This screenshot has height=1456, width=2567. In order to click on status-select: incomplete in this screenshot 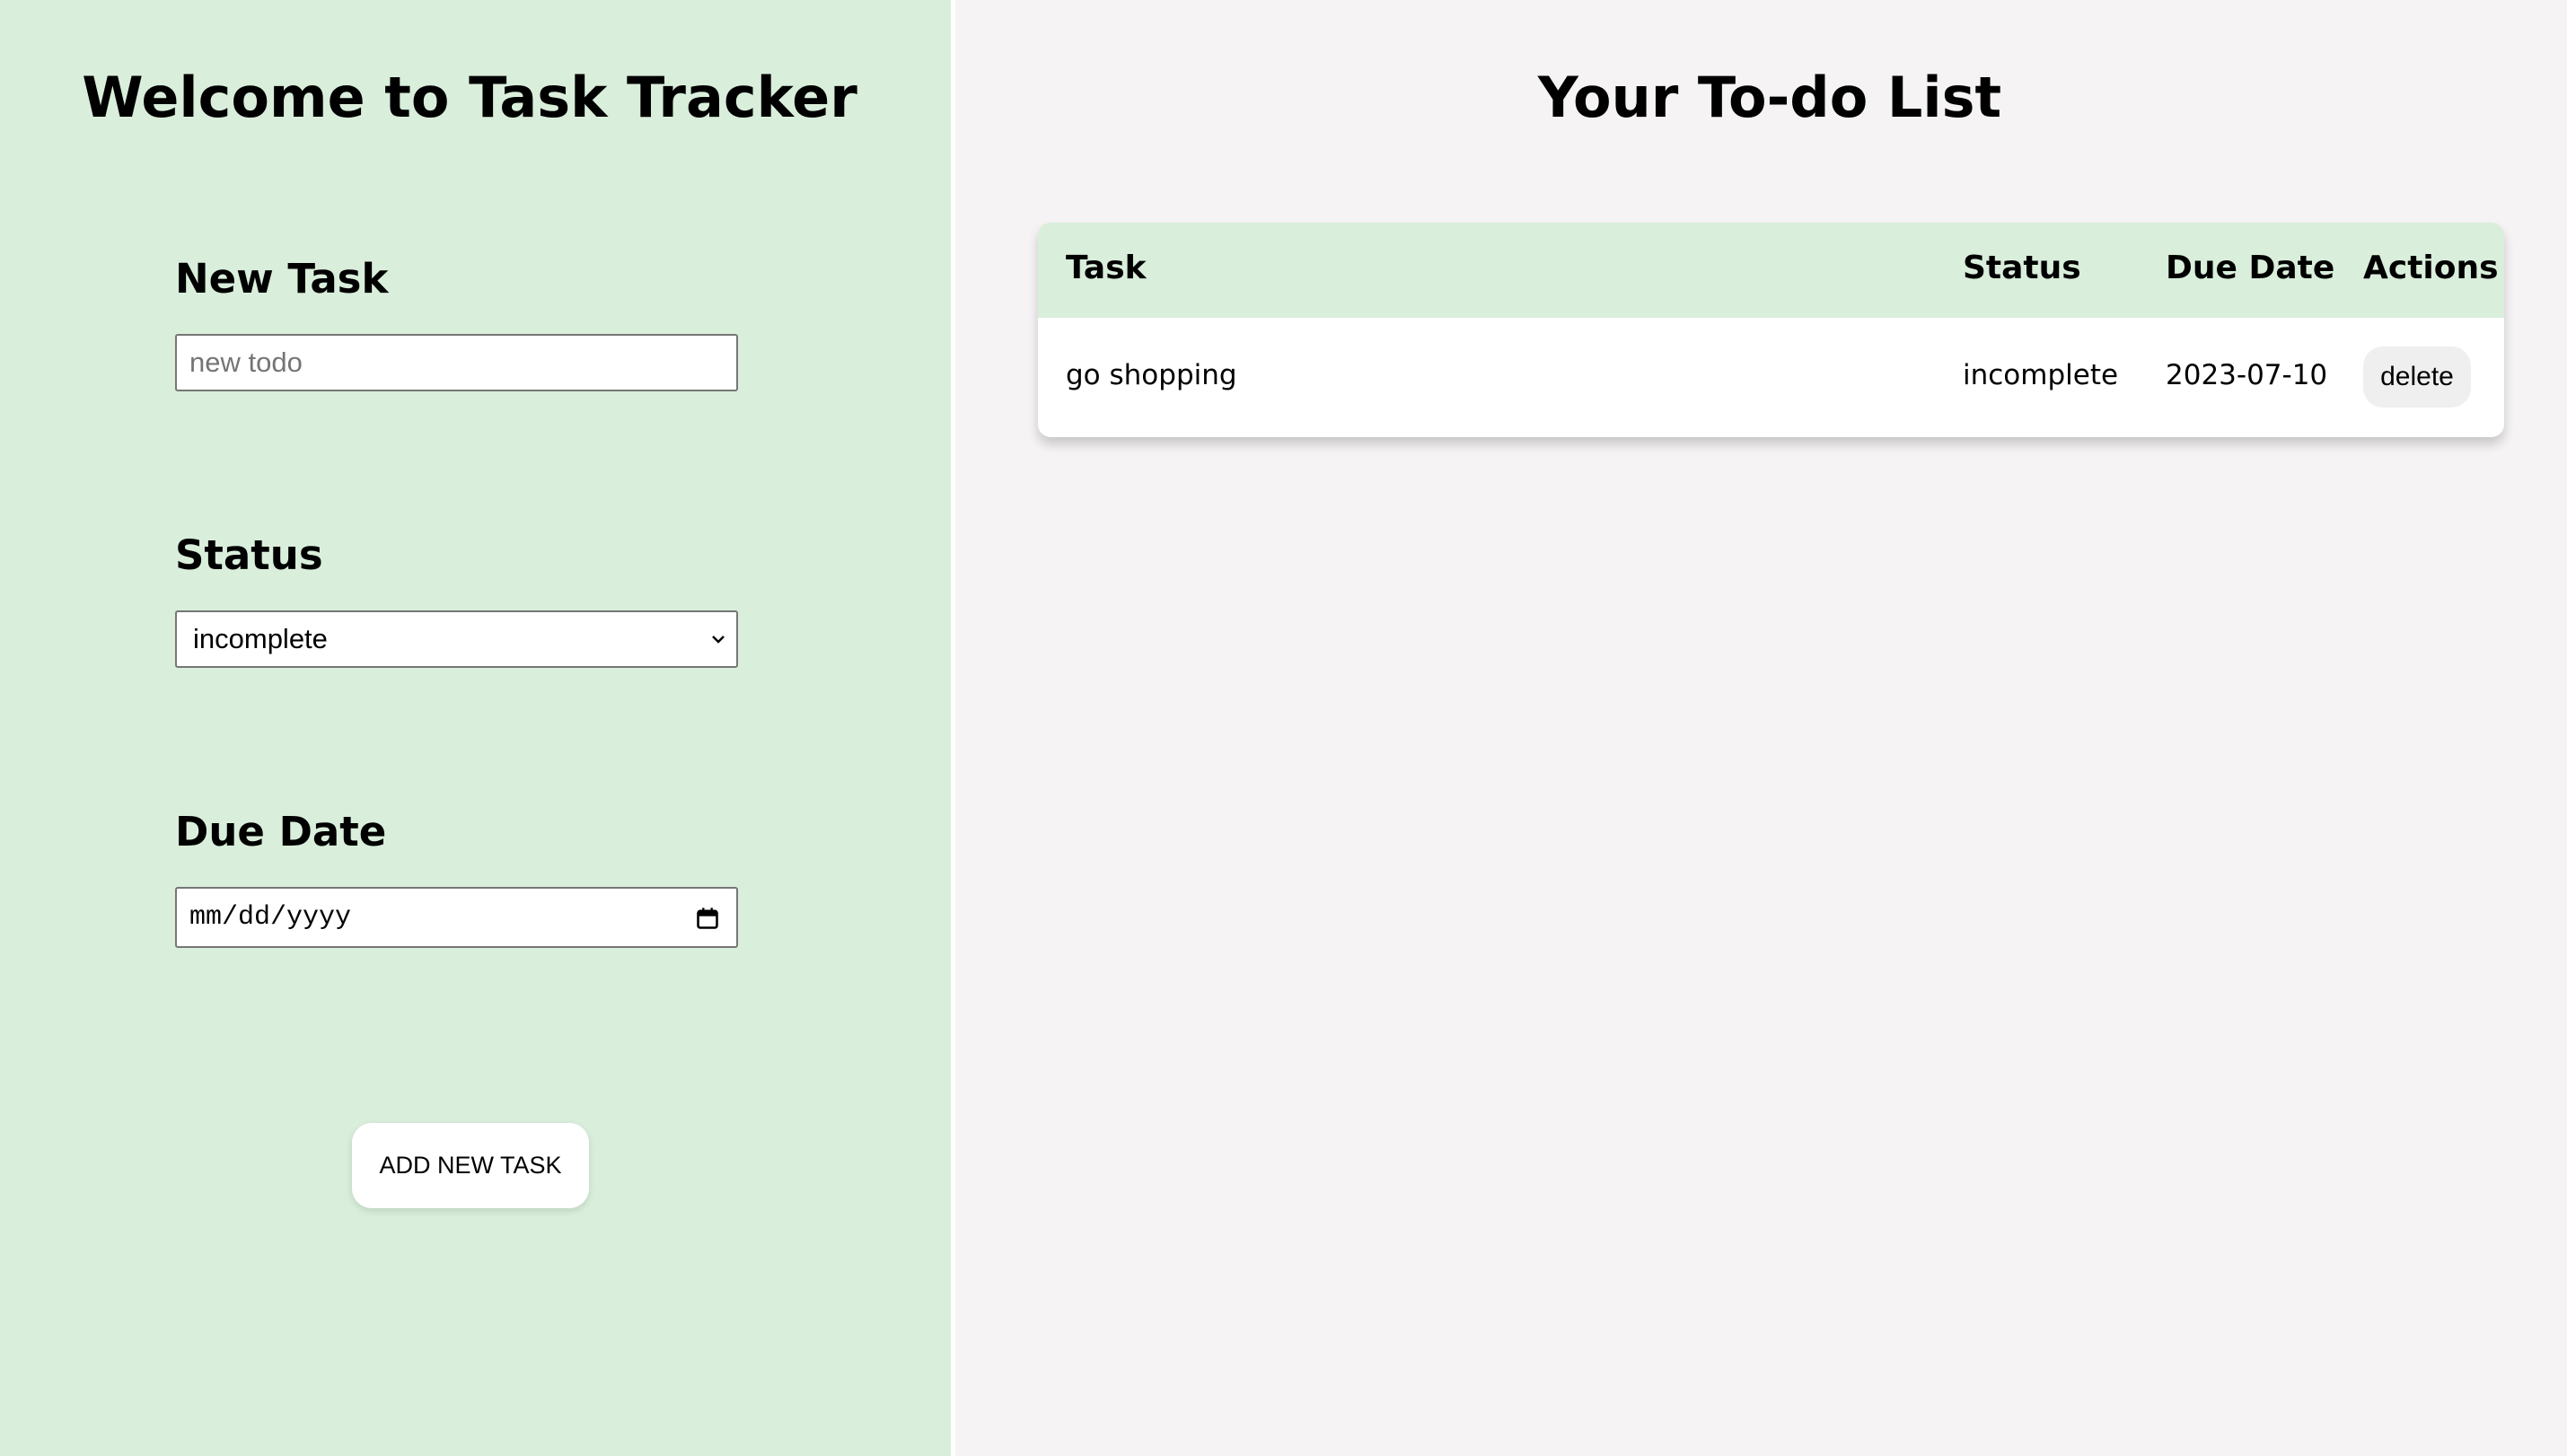, I will do `click(456, 639)`.